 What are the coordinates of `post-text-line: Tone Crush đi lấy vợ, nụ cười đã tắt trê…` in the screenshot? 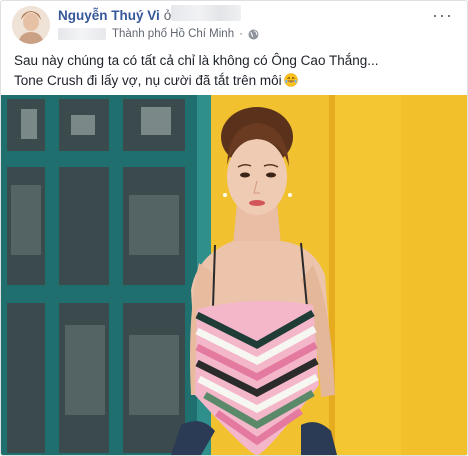 It's located at (196, 82).